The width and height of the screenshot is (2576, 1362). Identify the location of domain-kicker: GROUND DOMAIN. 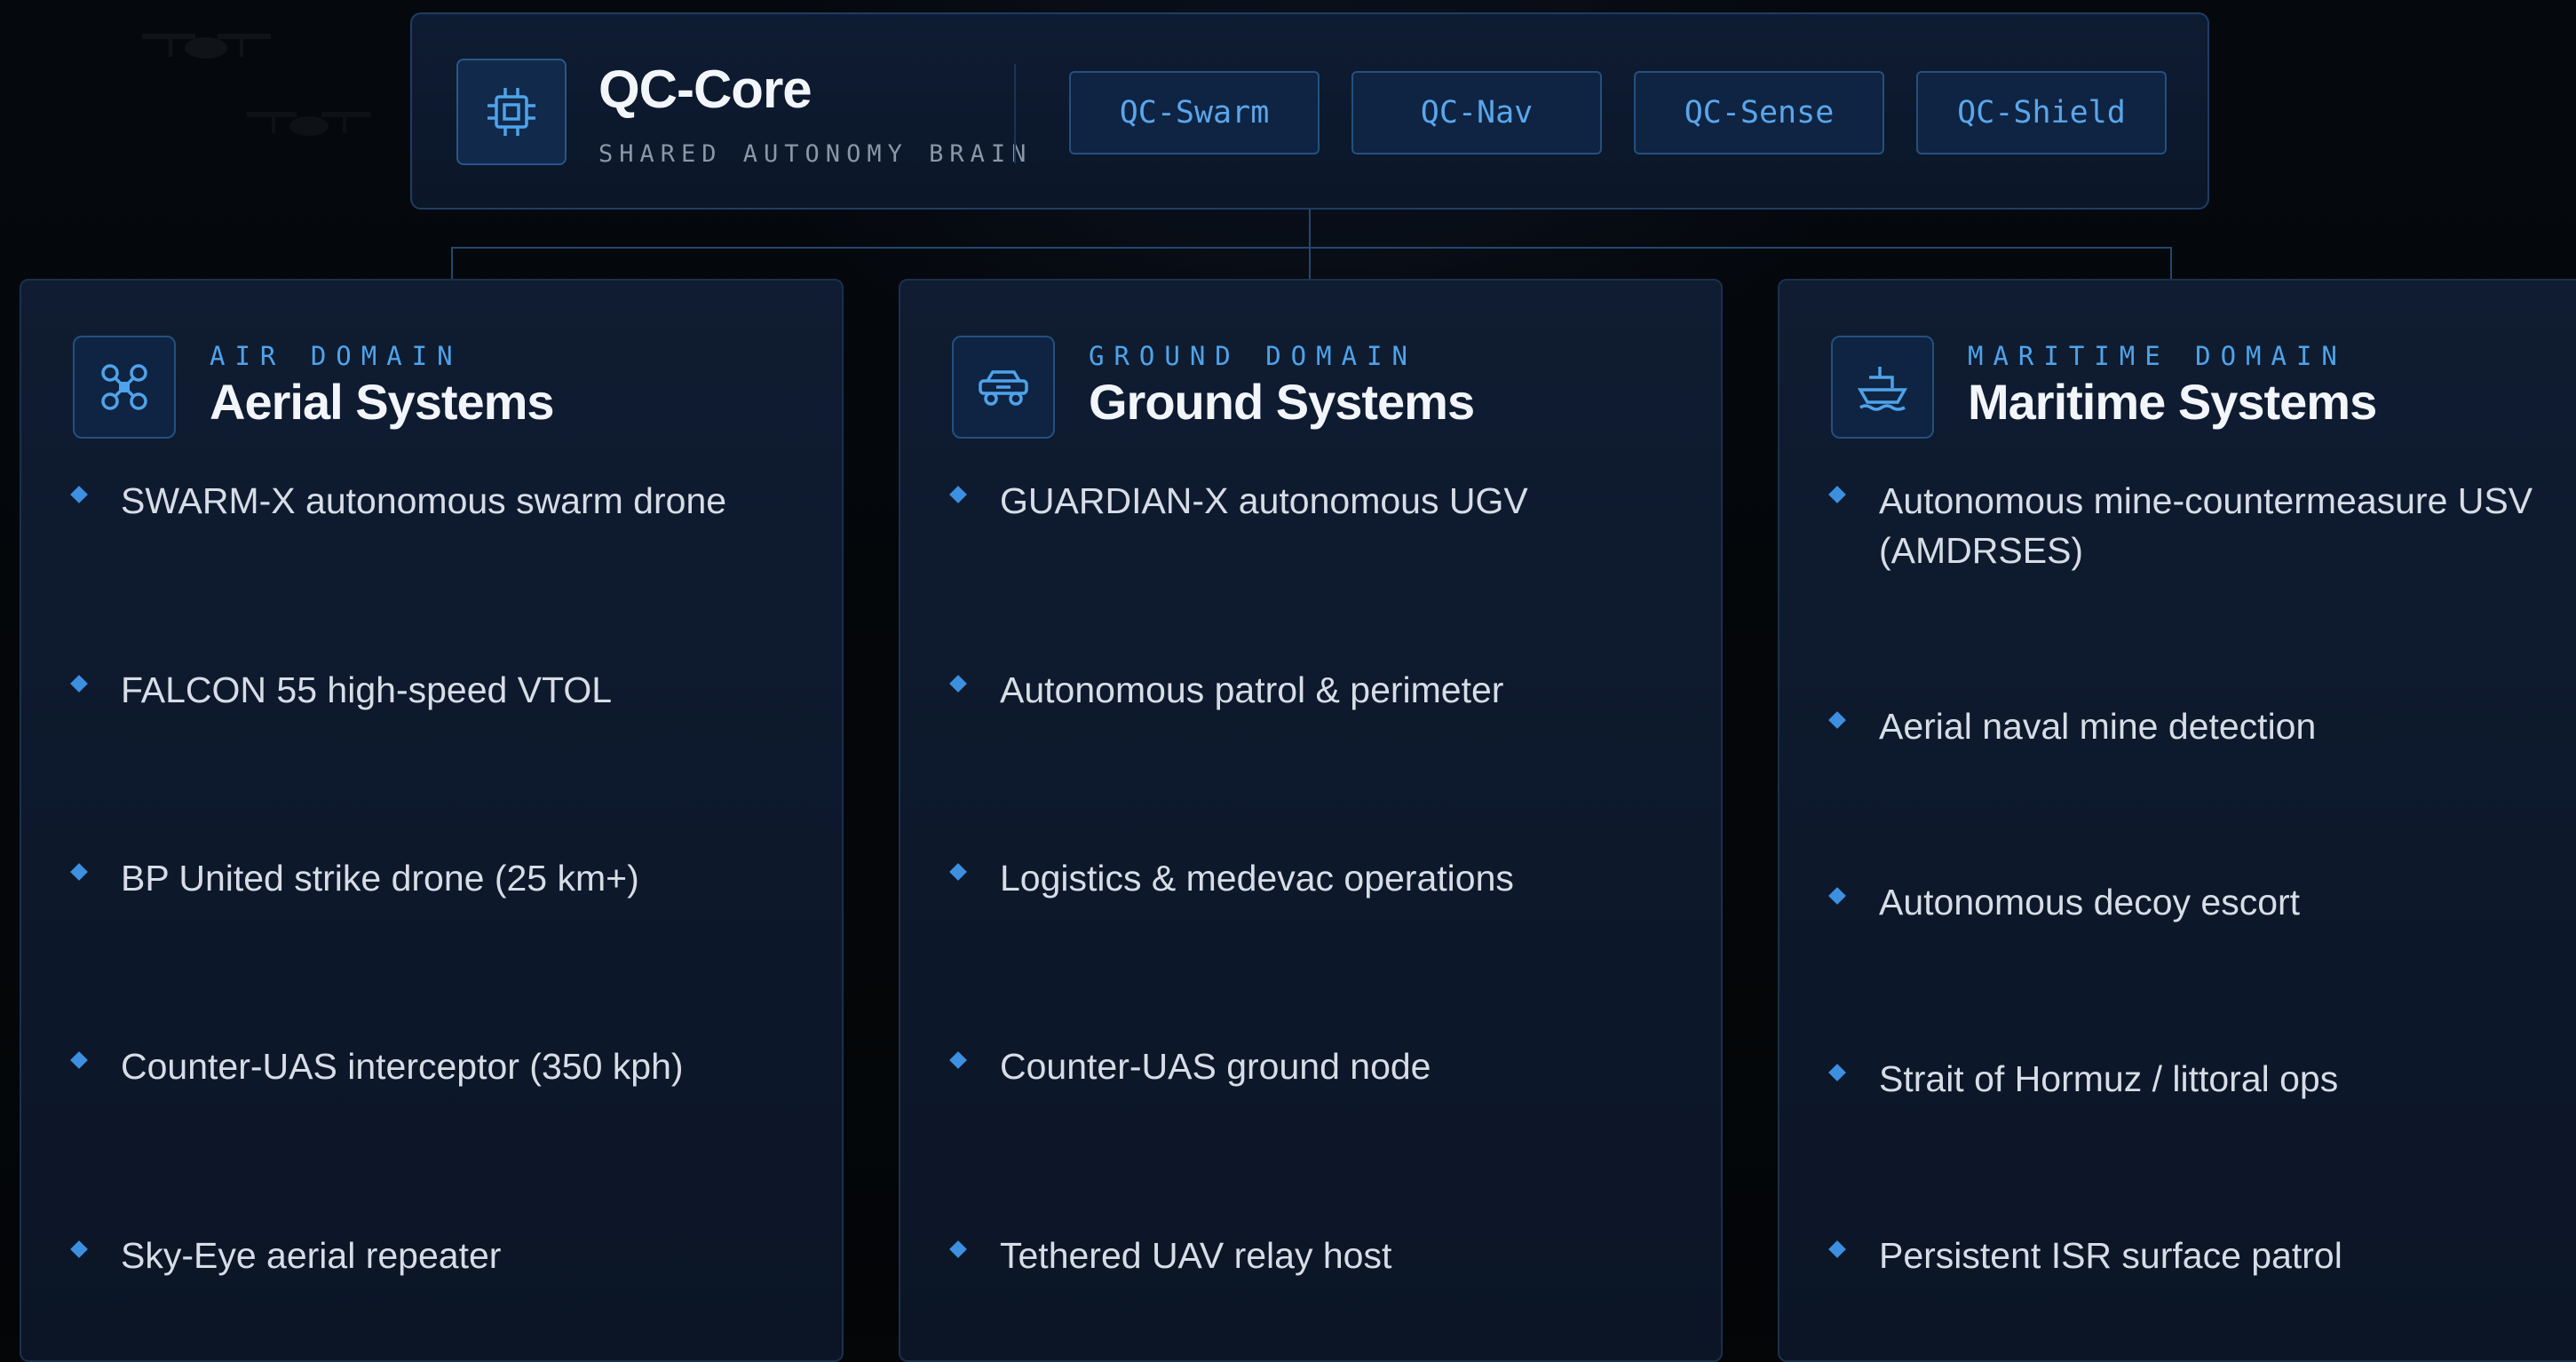
(1253, 356).